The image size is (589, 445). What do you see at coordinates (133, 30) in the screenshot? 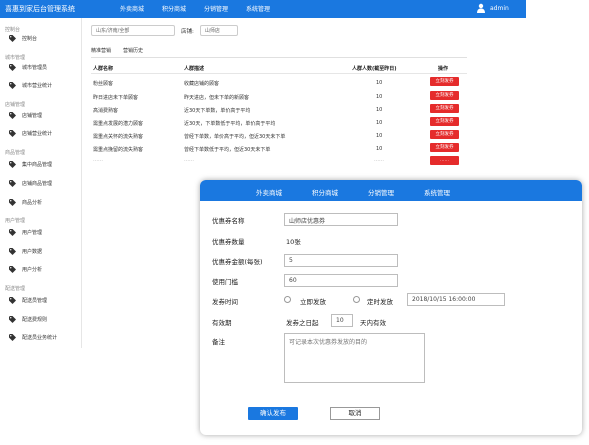
I see `region-select: 山东/济南/全部` at bounding box center [133, 30].